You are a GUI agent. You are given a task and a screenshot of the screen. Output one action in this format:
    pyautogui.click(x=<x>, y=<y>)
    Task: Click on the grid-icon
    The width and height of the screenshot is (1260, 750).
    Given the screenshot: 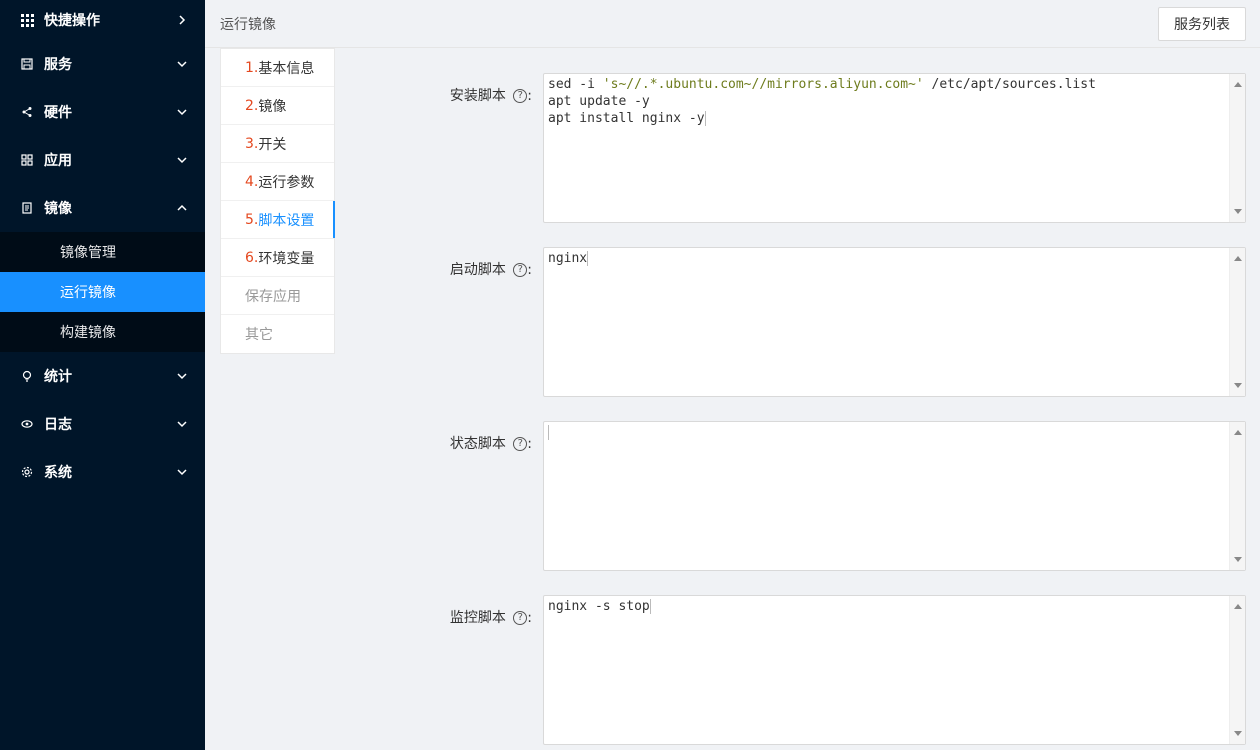 What is the action you would take?
    pyautogui.click(x=27, y=20)
    